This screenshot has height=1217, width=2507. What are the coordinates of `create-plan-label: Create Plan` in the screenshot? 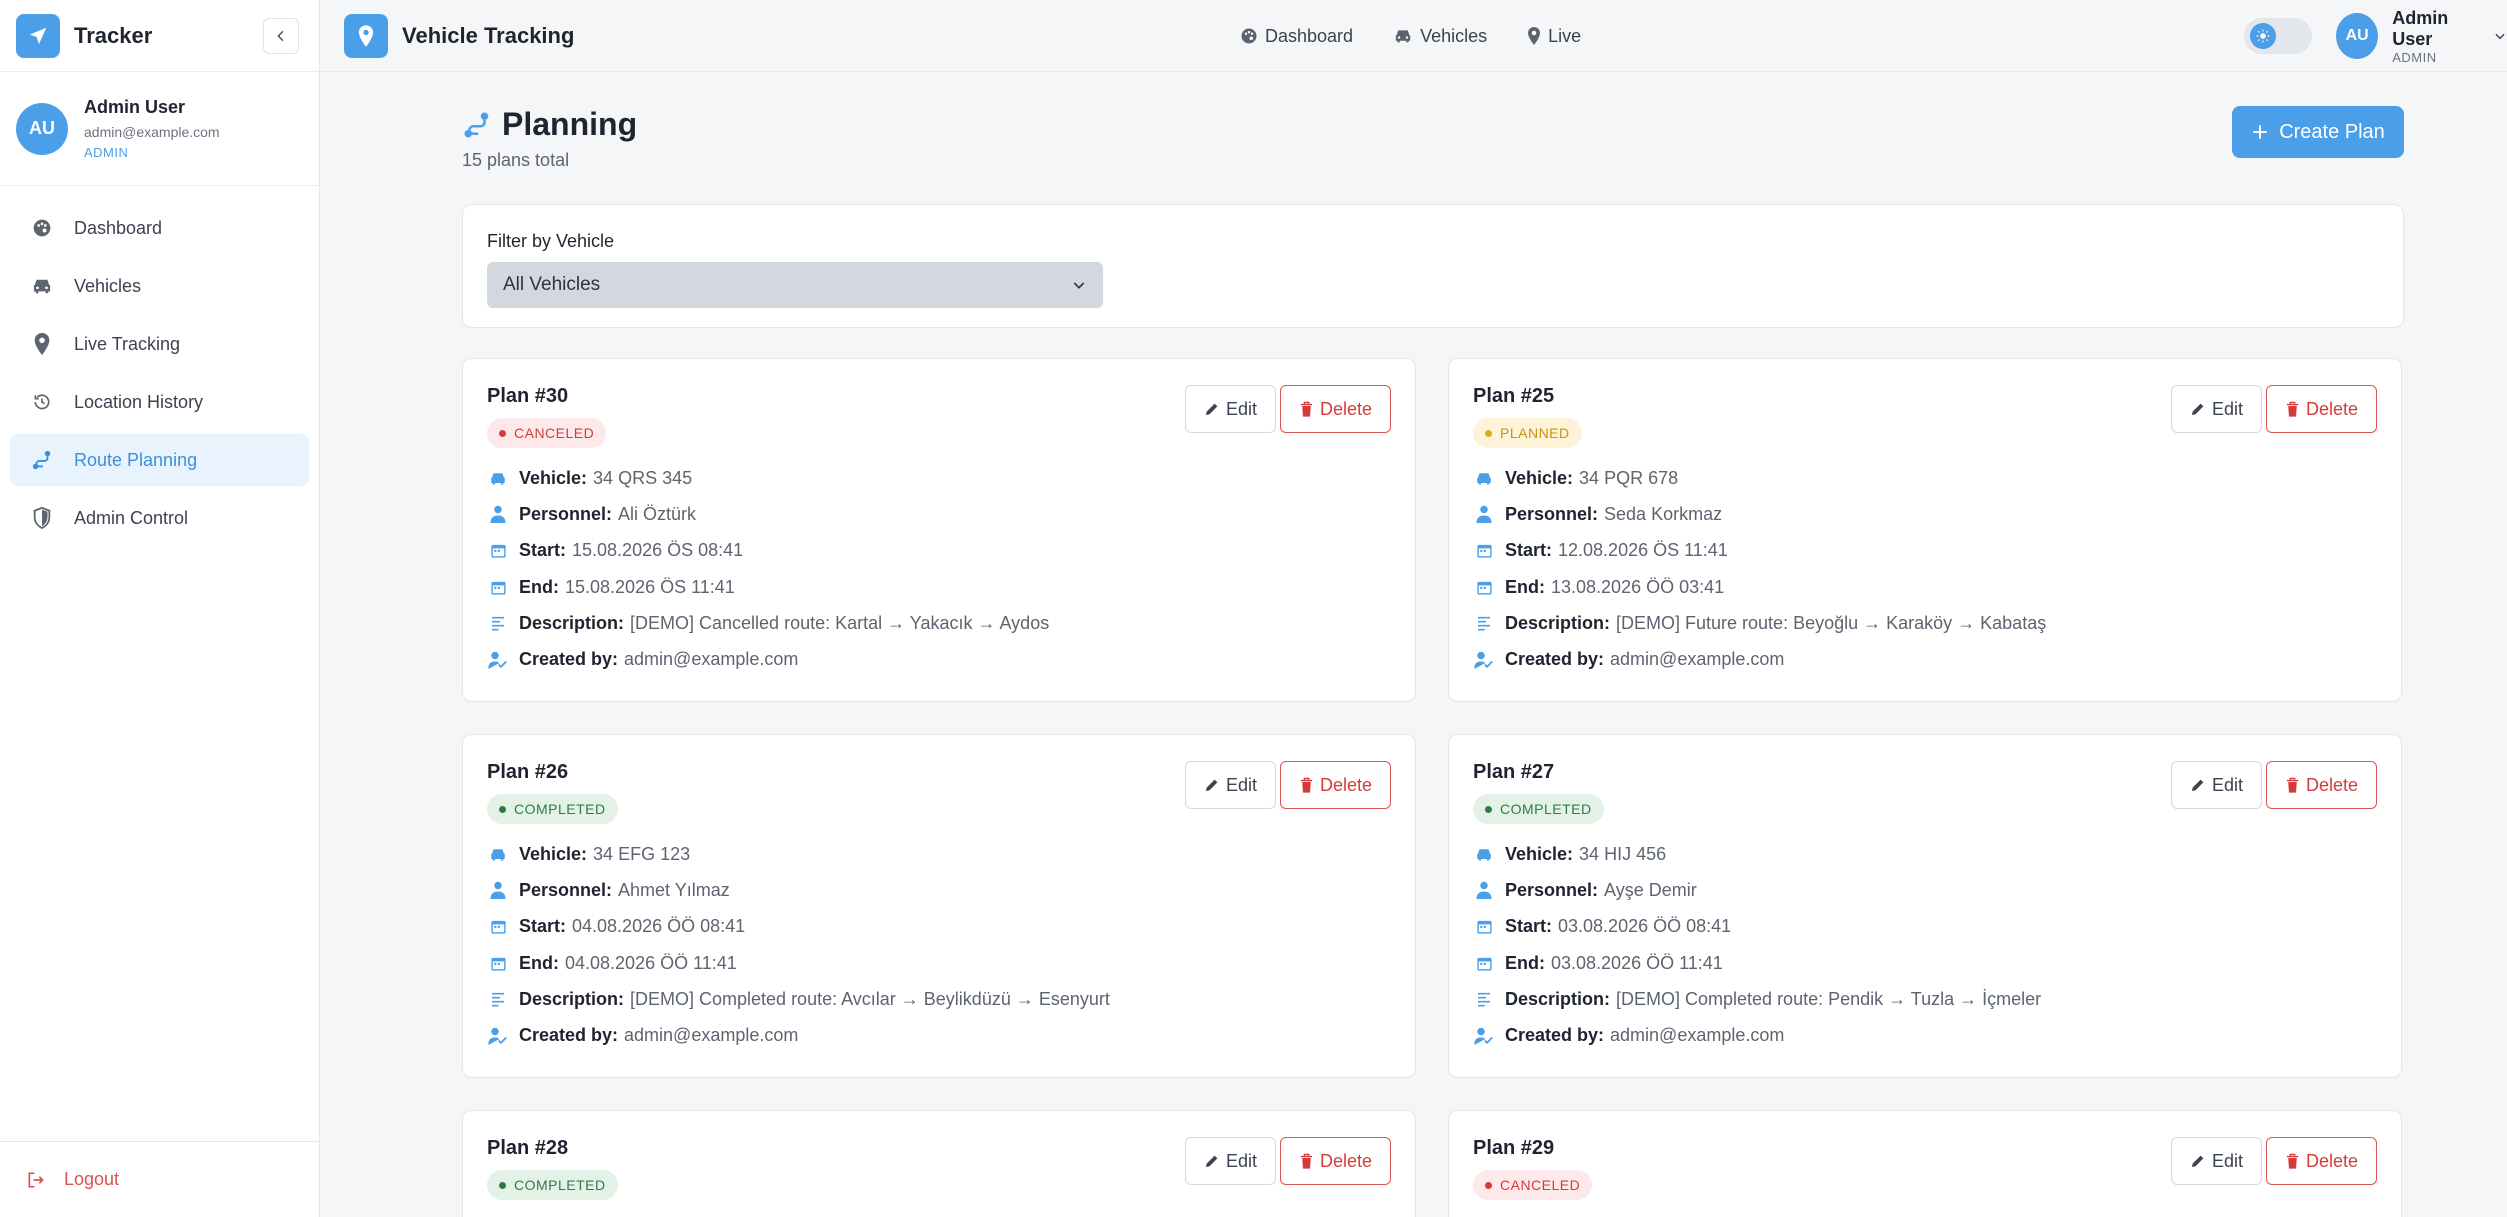 It's located at (2332, 131).